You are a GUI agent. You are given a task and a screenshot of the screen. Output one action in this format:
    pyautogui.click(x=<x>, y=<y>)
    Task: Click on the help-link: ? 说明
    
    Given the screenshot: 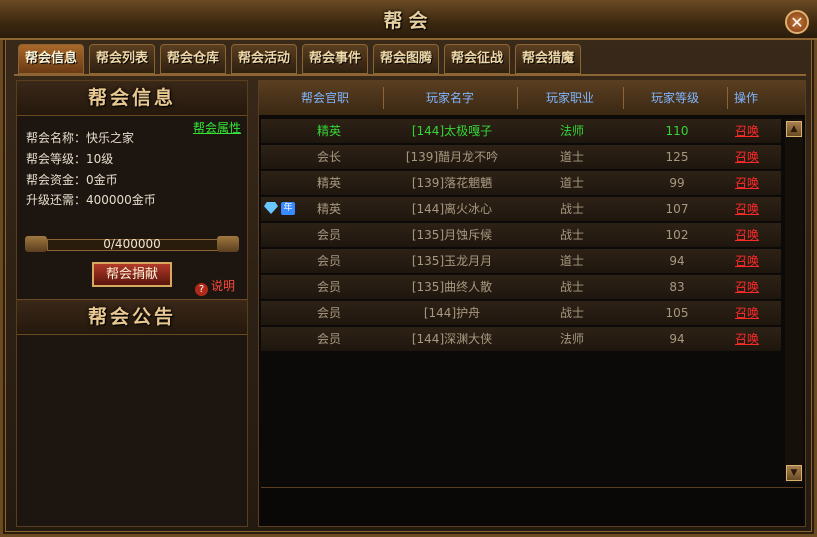 What is the action you would take?
    pyautogui.click(x=215, y=286)
    